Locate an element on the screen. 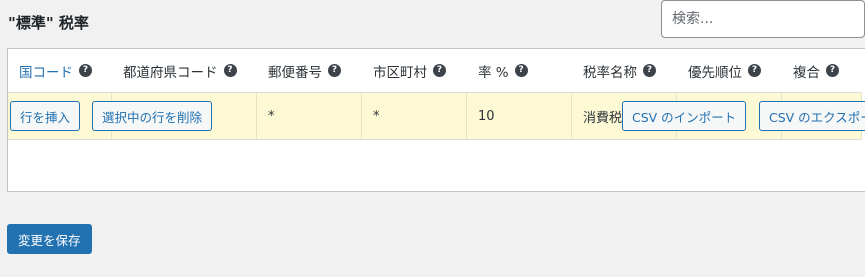  save-changes-button: 変更を保存 is located at coordinates (49, 239).